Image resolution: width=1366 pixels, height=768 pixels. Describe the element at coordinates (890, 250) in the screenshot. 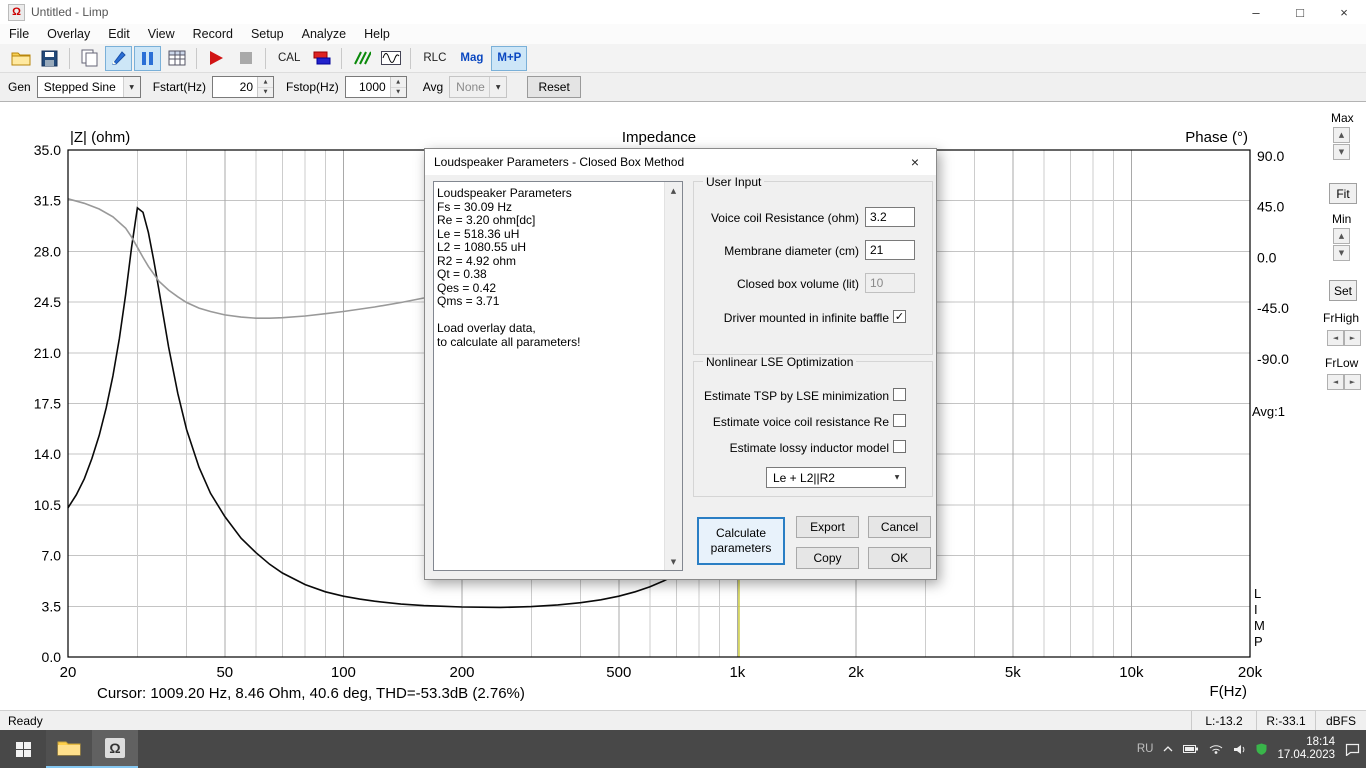

I see `membrane-diameter-input` at that location.